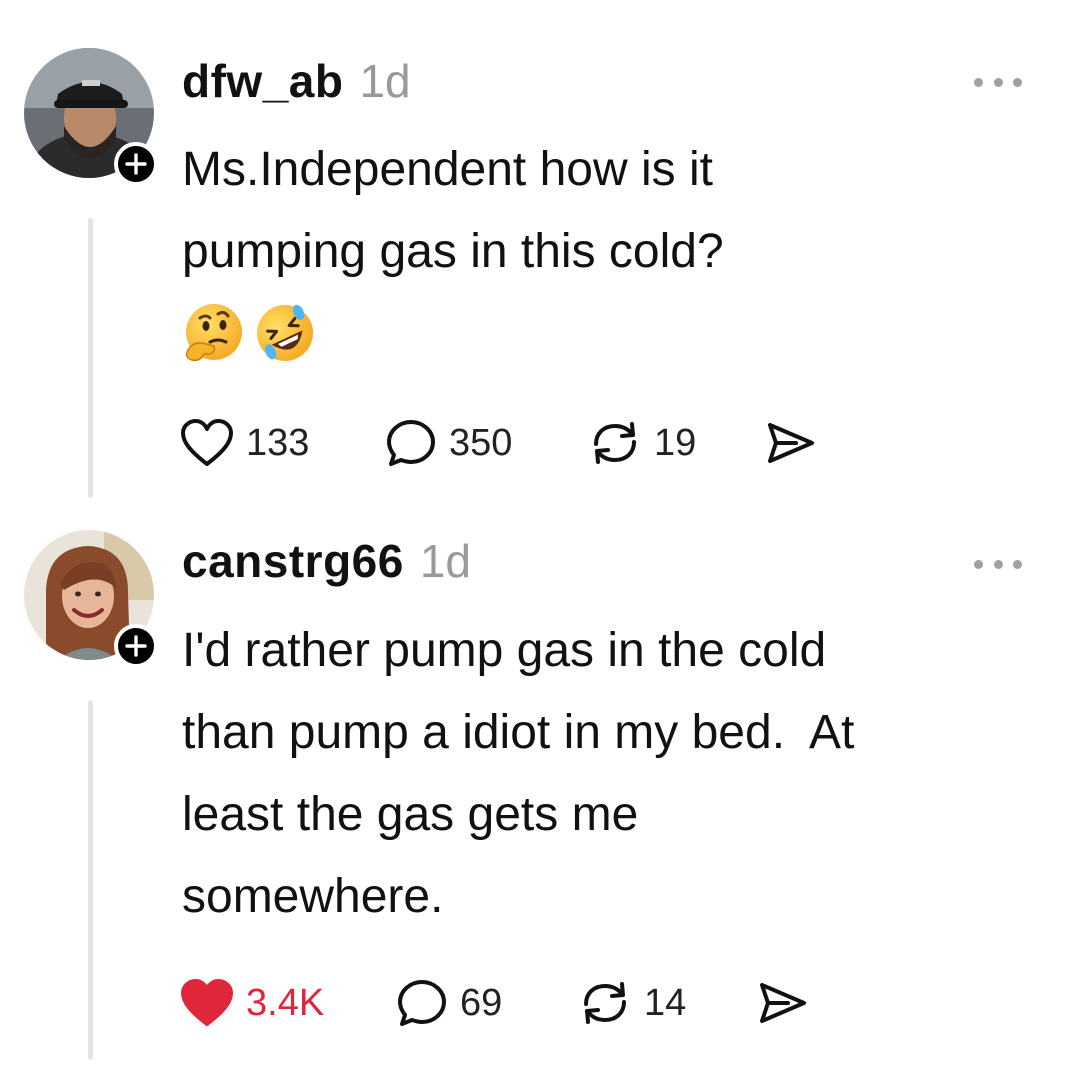  I want to click on like-count: 3.4K, so click(285, 1002).